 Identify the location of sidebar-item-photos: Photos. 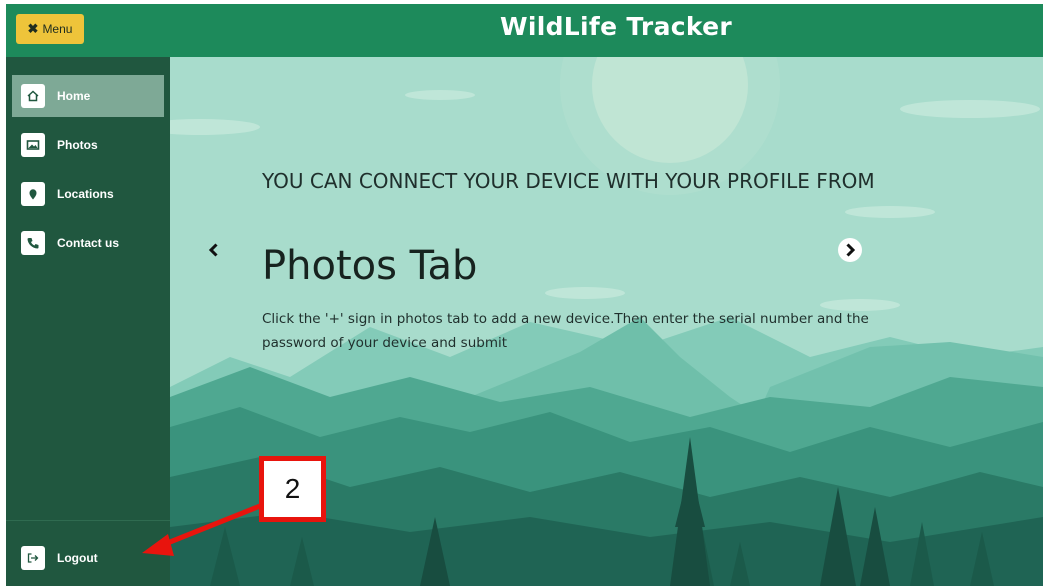
(88, 145).